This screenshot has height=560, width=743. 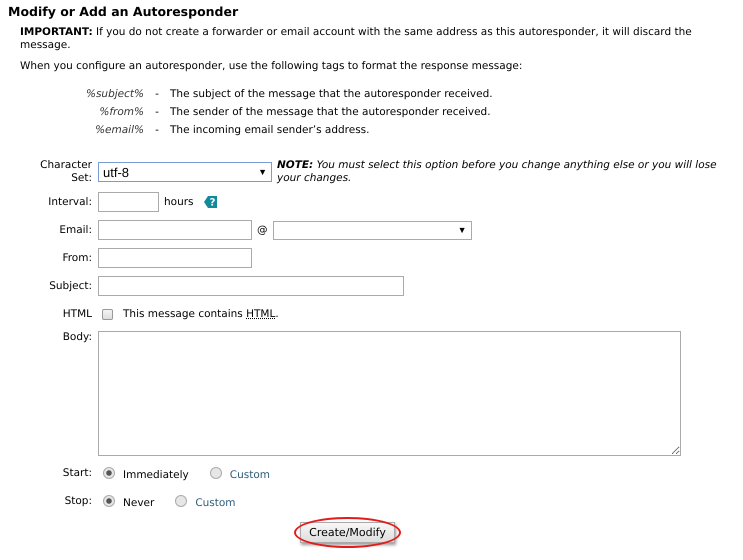 What do you see at coordinates (210, 202) in the screenshot?
I see `help-icon: ?` at bounding box center [210, 202].